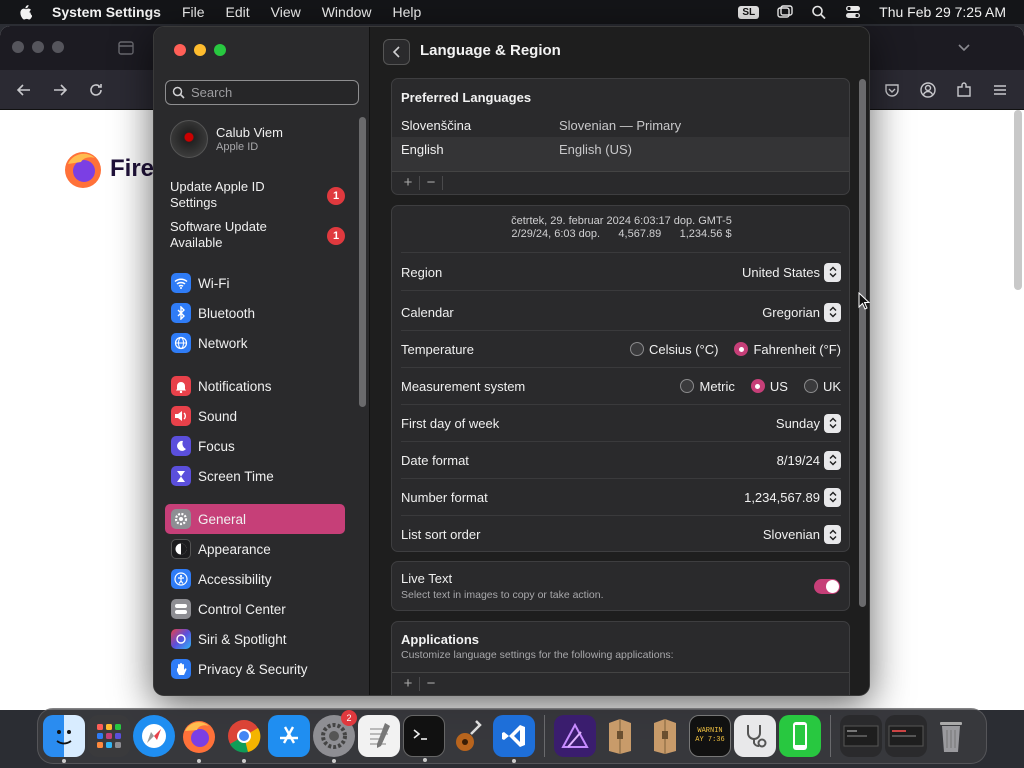  I want to click on language-name: Slovenščina, so click(436, 125).